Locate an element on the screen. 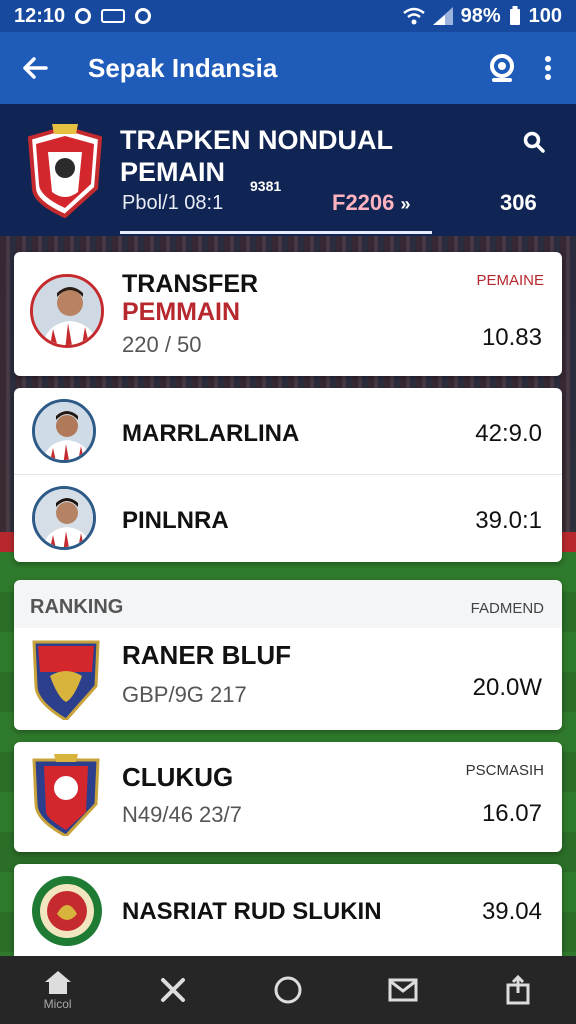 This screenshot has width=576, height=1024. header-value: 306 is located at coordinates (518, 202).